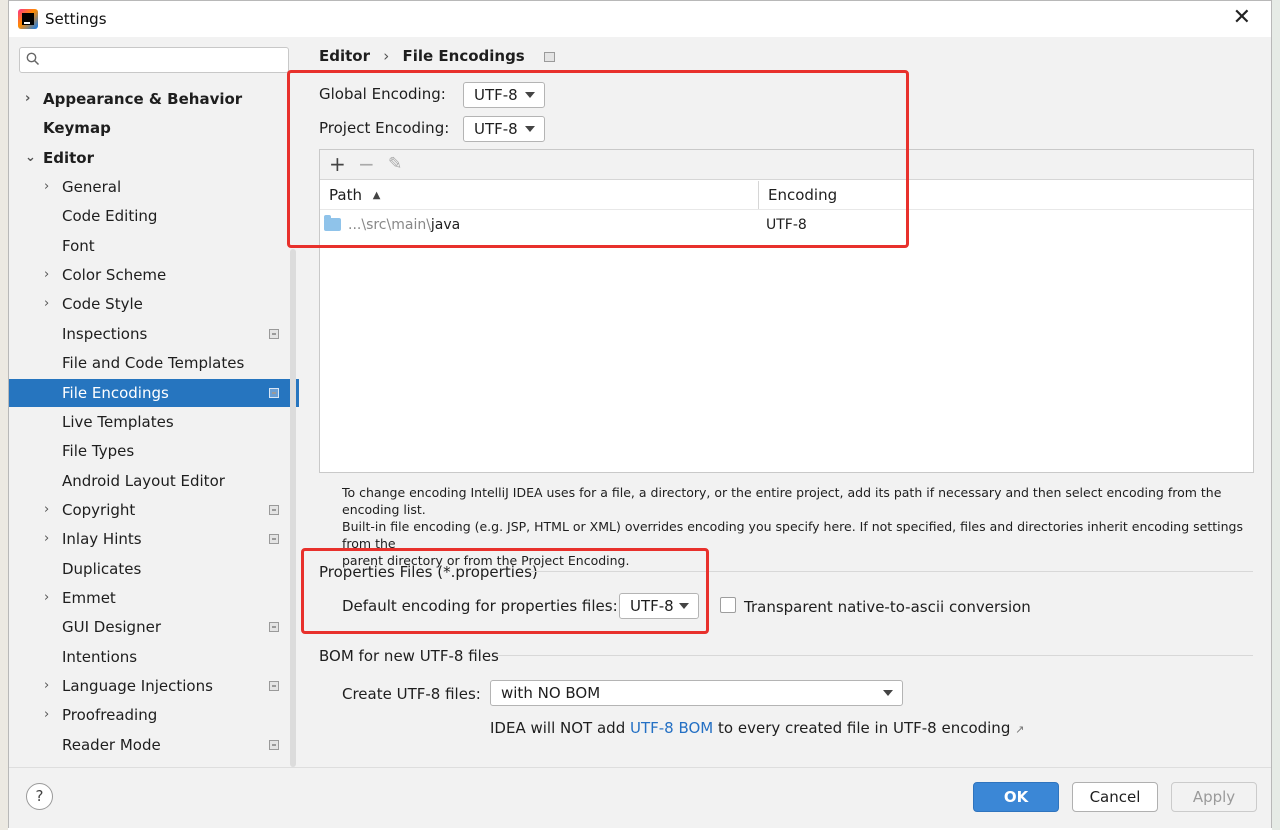 The height and width of the screenshot is (830, 1280). I want to click on dialog-button-bar: ? OK Cancel Apply, so click(640, 797).